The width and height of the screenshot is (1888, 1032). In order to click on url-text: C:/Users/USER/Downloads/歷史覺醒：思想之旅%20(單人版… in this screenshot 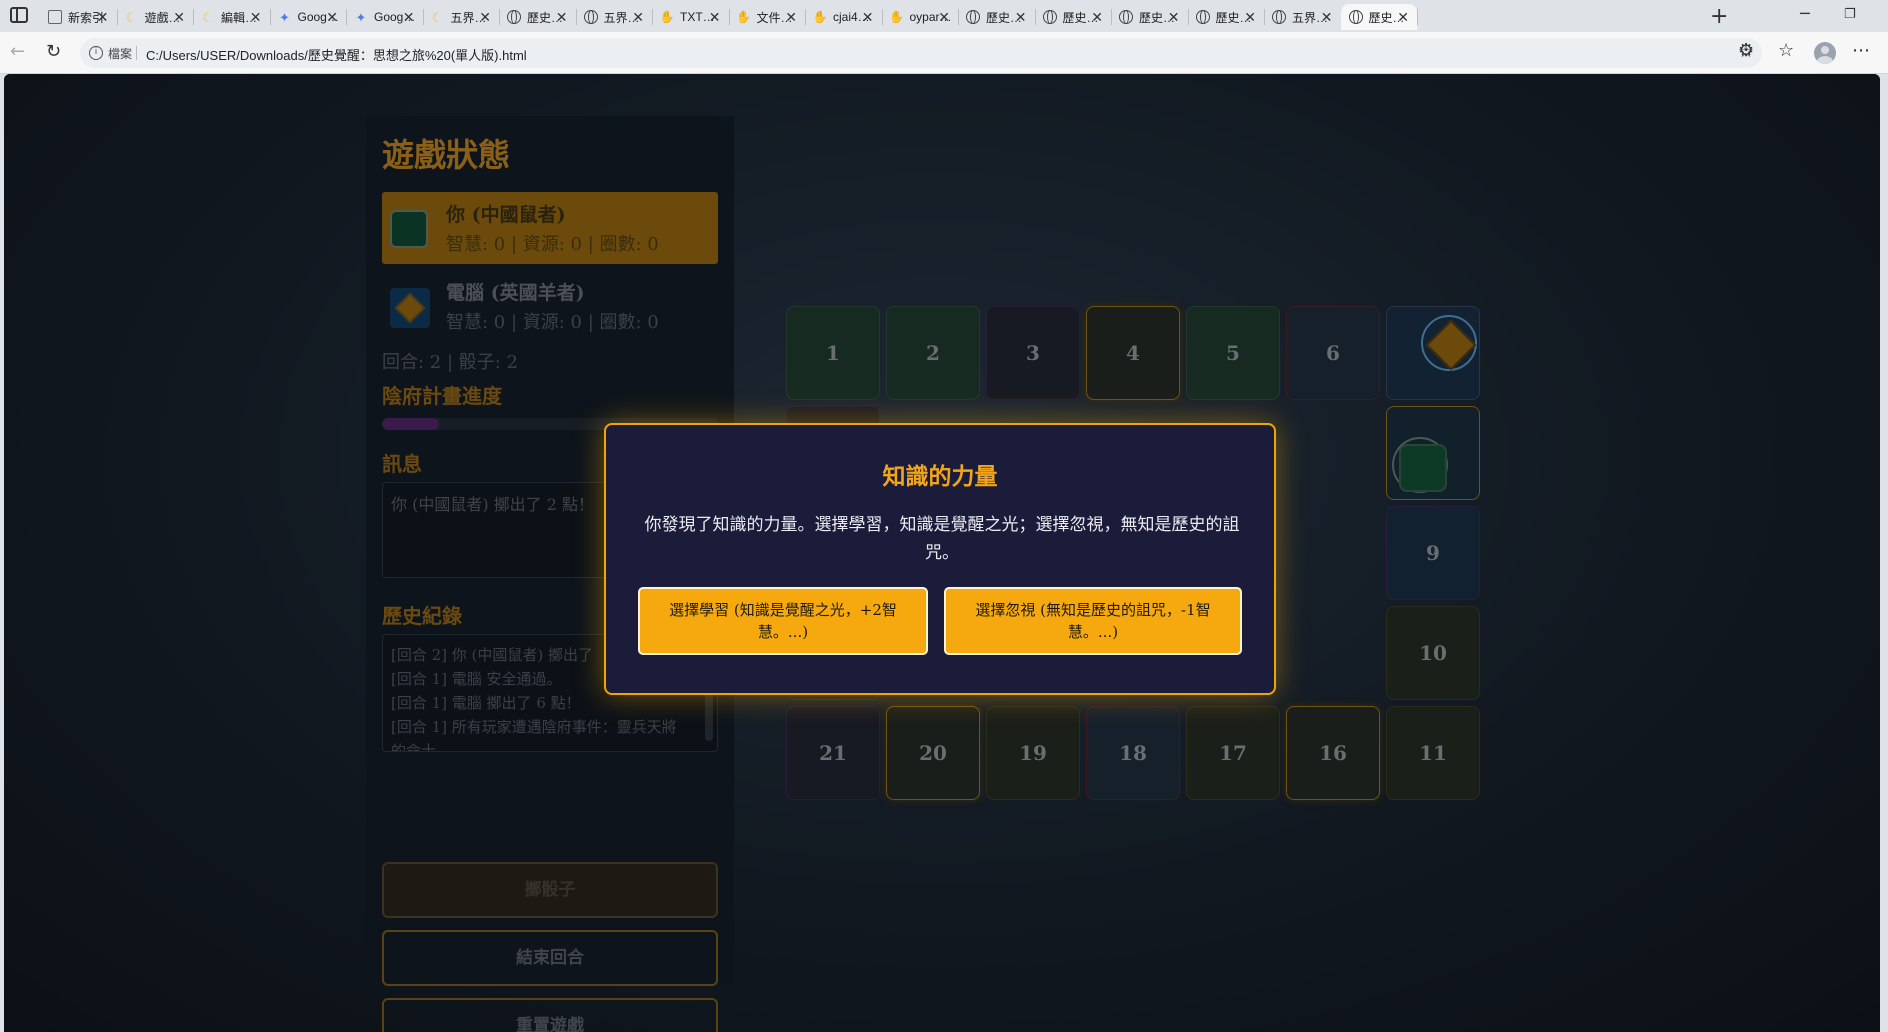, I will do `click(336, 54)`.